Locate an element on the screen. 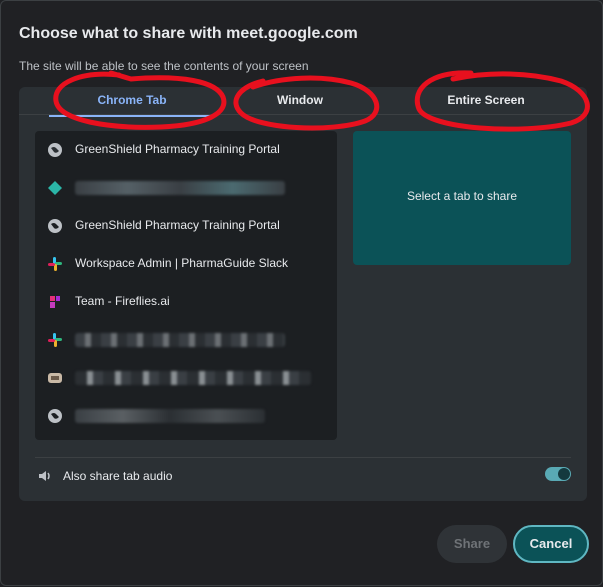 The image size is (603, 587). toggle-knob is located at coordinates (564, 474).